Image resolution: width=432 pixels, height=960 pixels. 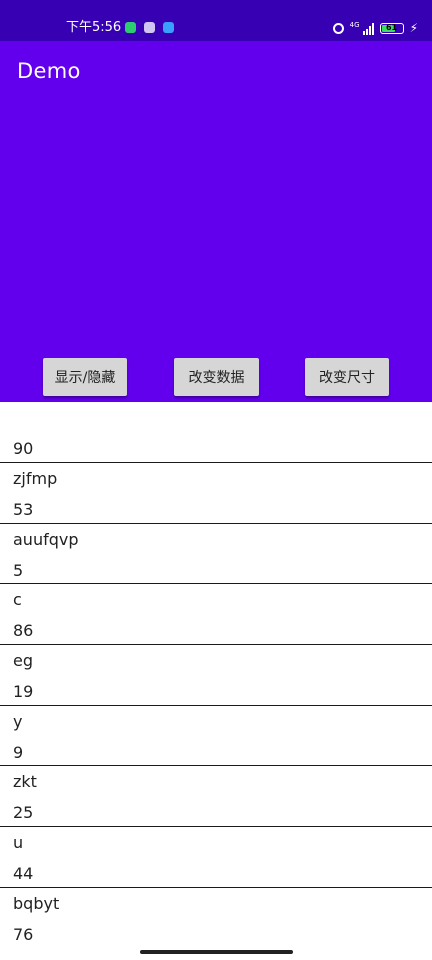 I want to click on list-item: zkt 25, so click(x=216, y=797).